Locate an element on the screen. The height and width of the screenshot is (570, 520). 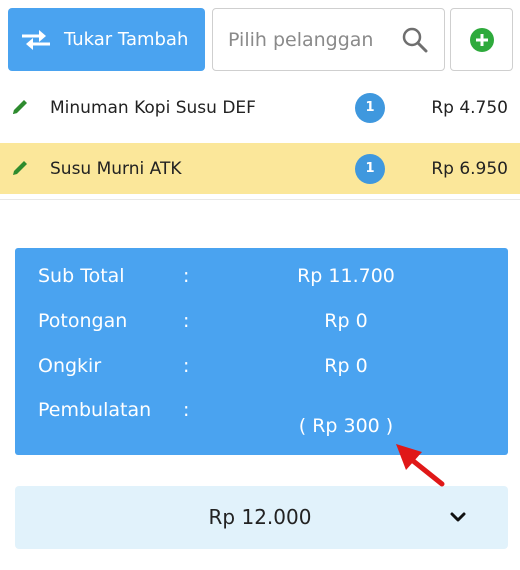
shipping-label: Ongkir is located at coordinates (70, 366).